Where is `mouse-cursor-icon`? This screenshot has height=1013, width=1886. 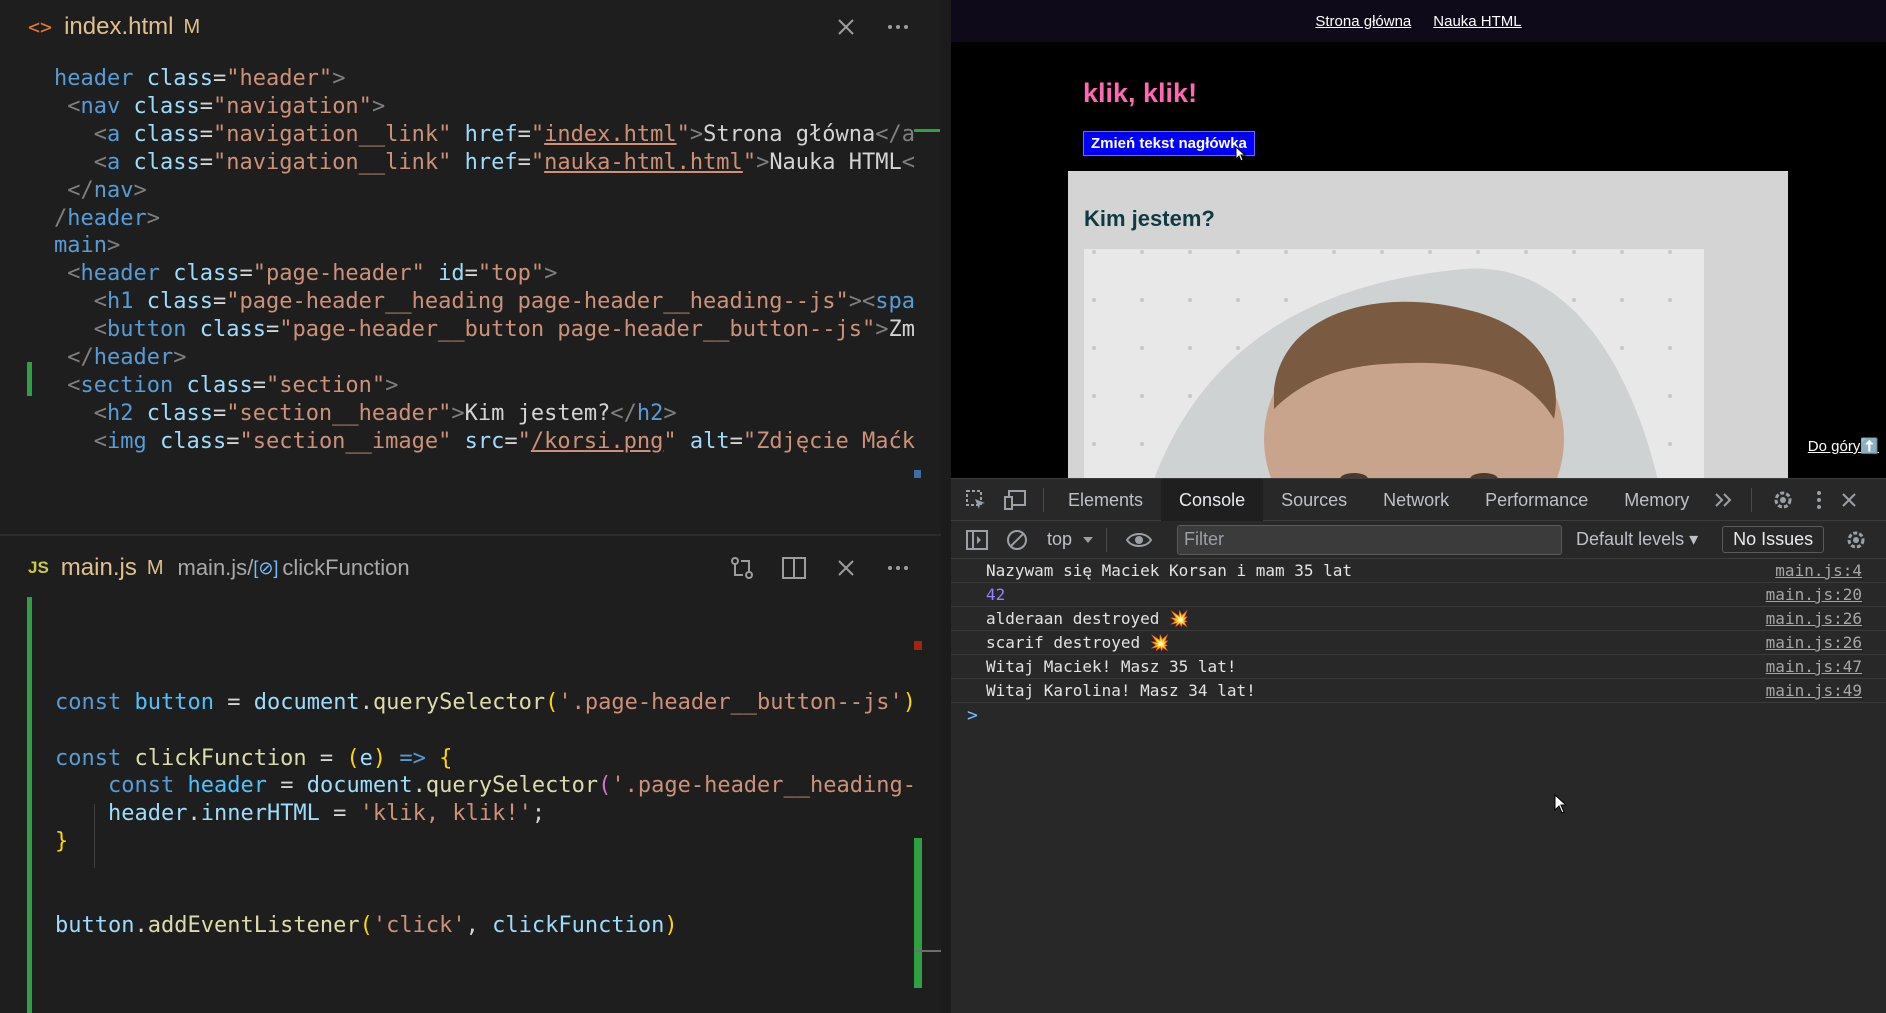 mouse-cursor-icon is located at coordinates (1561, 804).